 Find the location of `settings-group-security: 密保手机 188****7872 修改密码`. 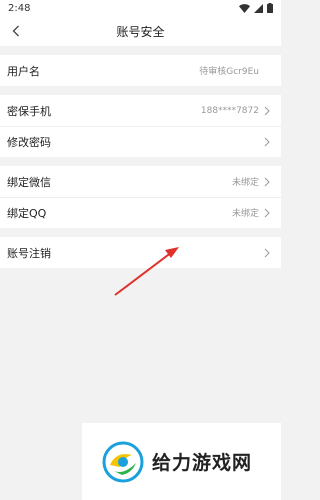

settings-group-security: 密保手机 188****7872 修改密码 is located at coordinates (140, 126).